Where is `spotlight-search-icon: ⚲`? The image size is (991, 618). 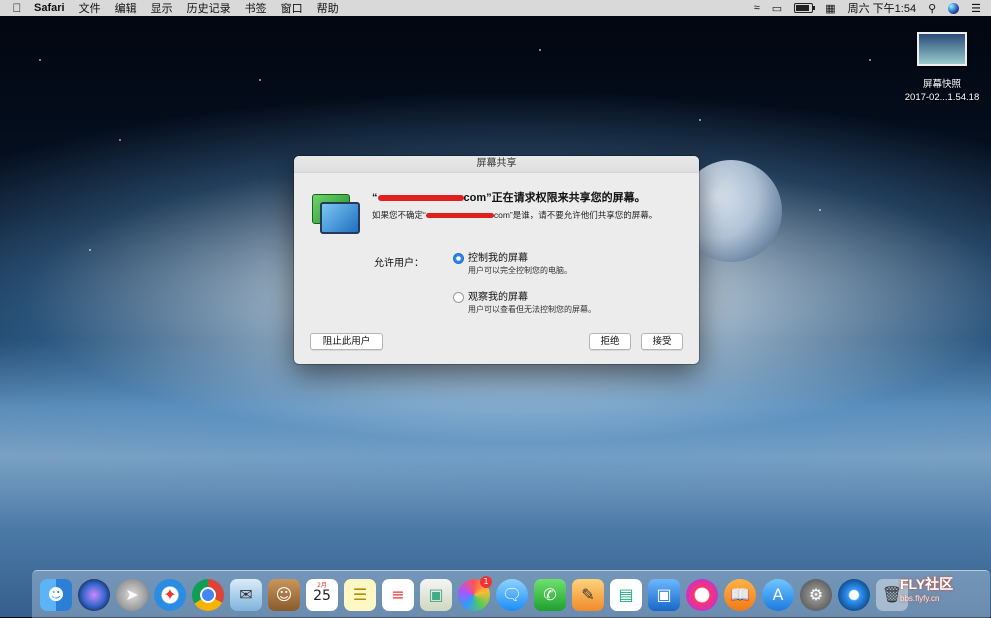
spotlight-search-icon: ⚲ is located at coordinates (932, 8).